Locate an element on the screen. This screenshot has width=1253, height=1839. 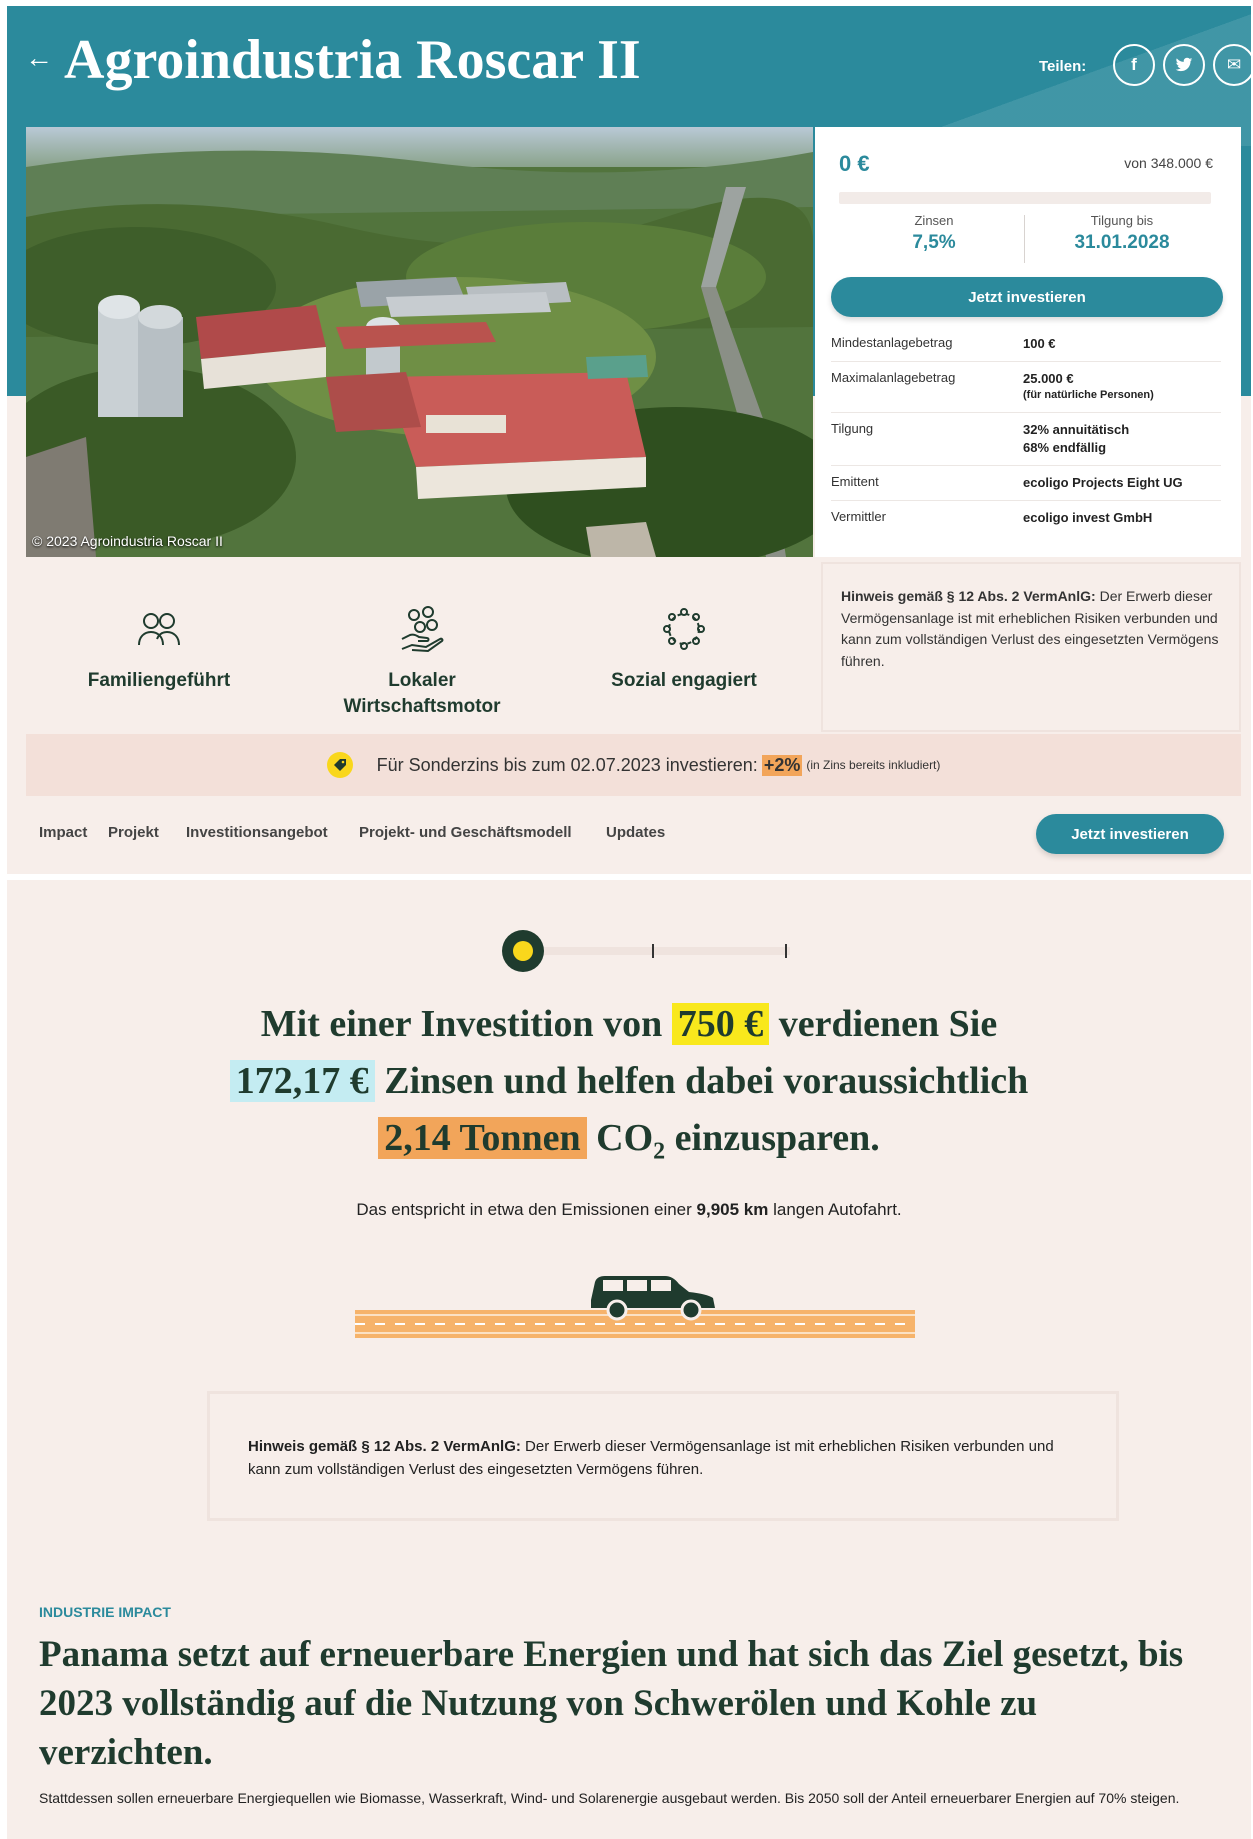
fact-value: 100 € is located at coordinates (1039, 343).